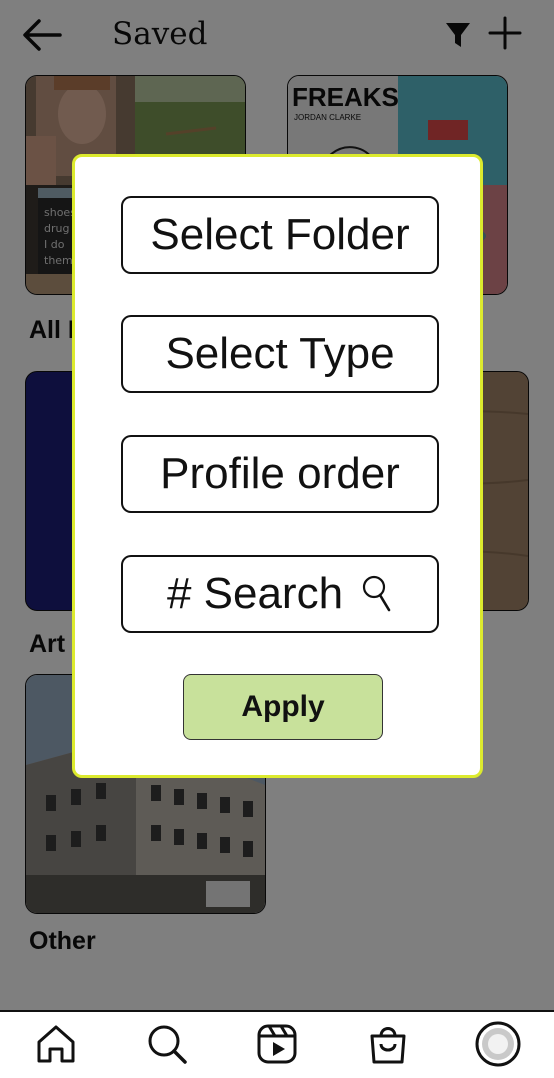  Describe the element at coordinates (280, 474) in the screenshot. I see `profile-order-button: Profile order` at that location.